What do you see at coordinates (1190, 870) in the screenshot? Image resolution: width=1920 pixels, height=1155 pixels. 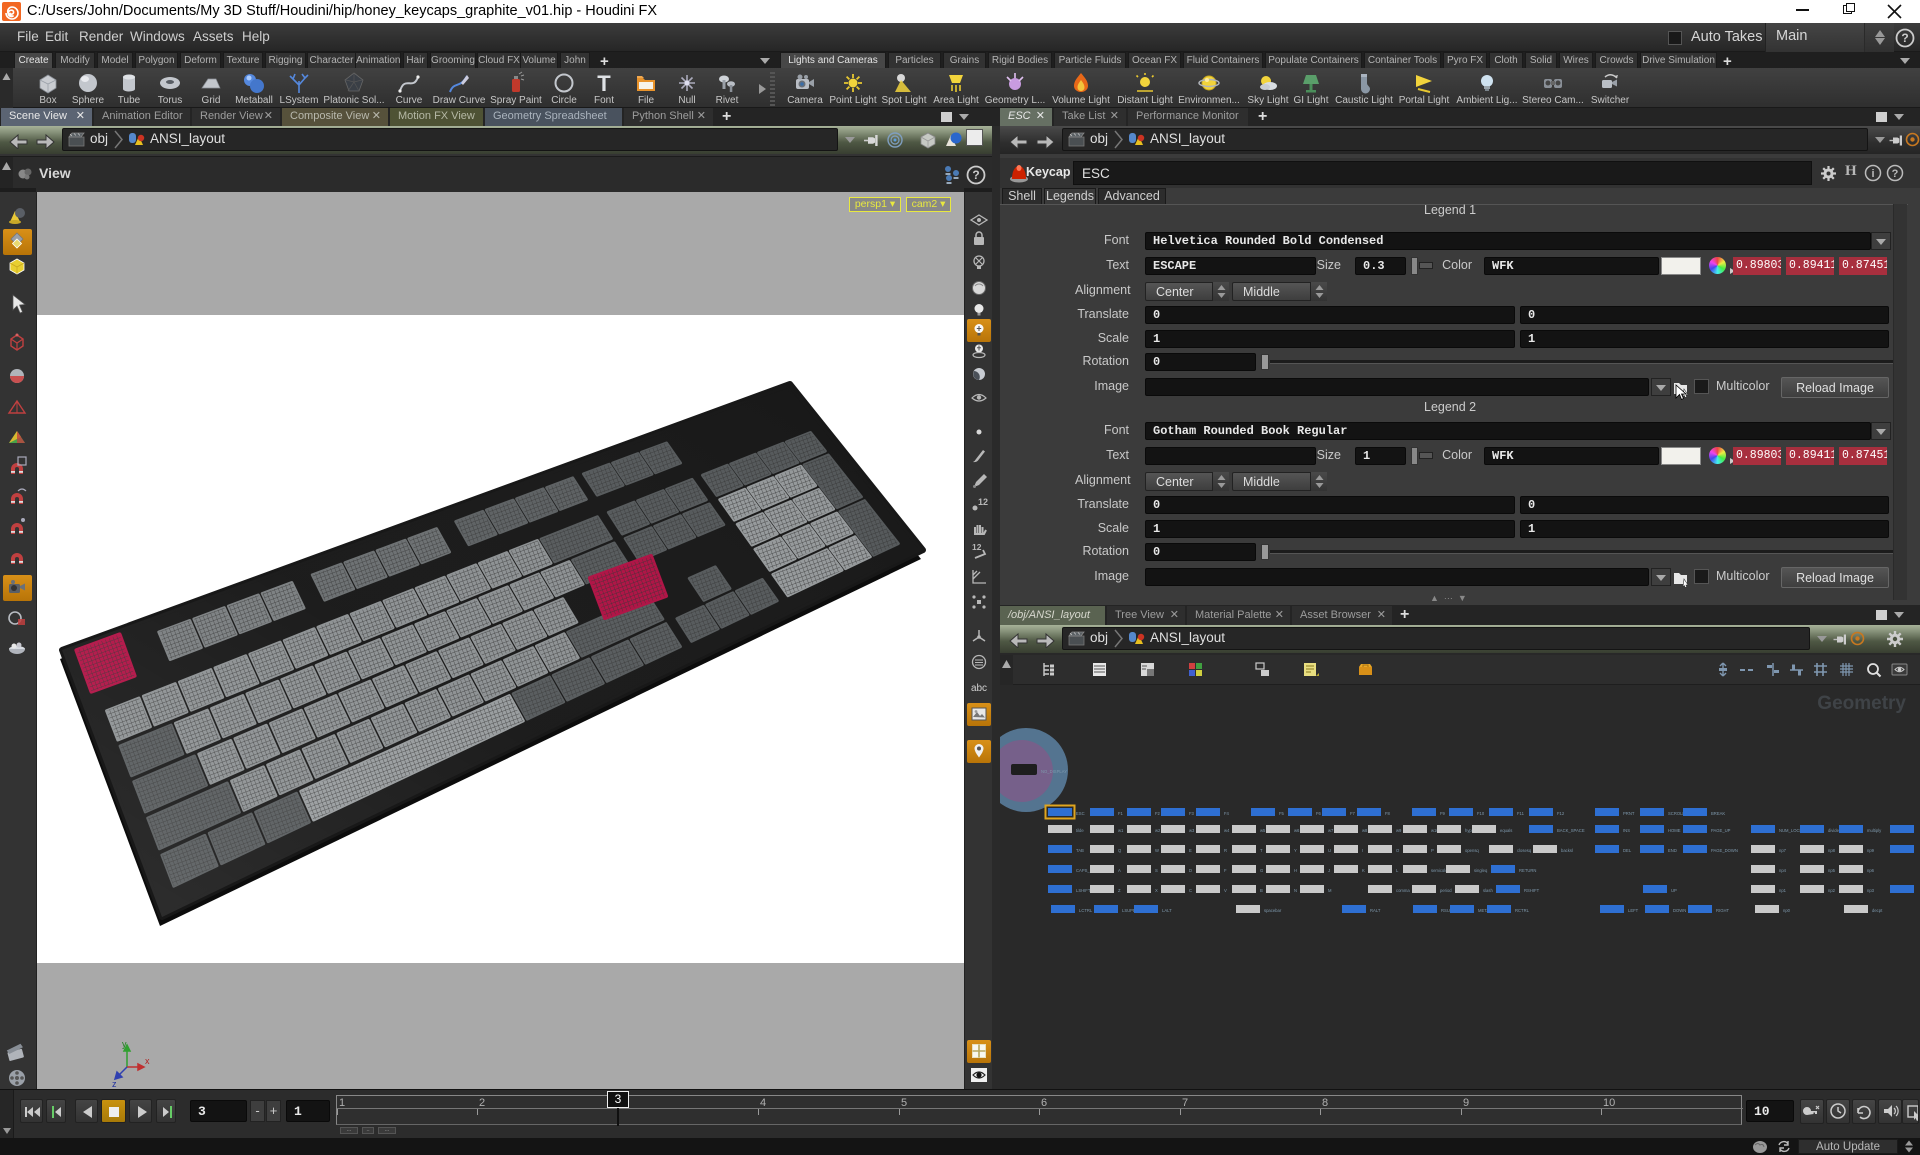 I see `svg-text: D` at bounding box center [1190, 870].